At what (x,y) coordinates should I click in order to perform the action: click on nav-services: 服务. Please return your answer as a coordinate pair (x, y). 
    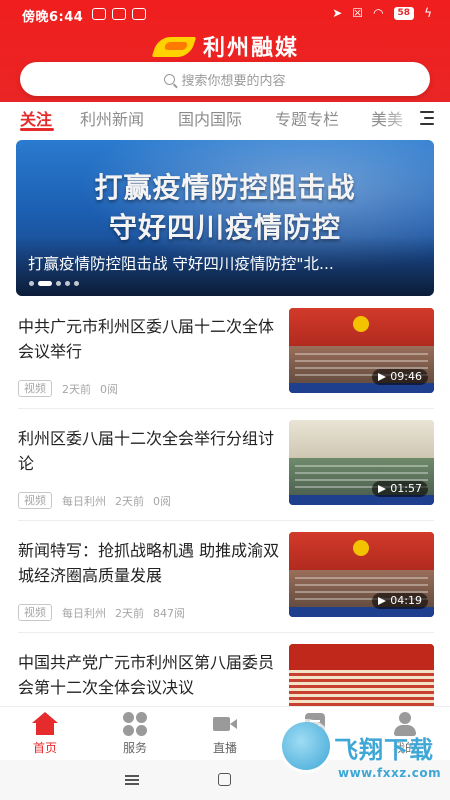
    Looking at the image, I should click on (135, 733).